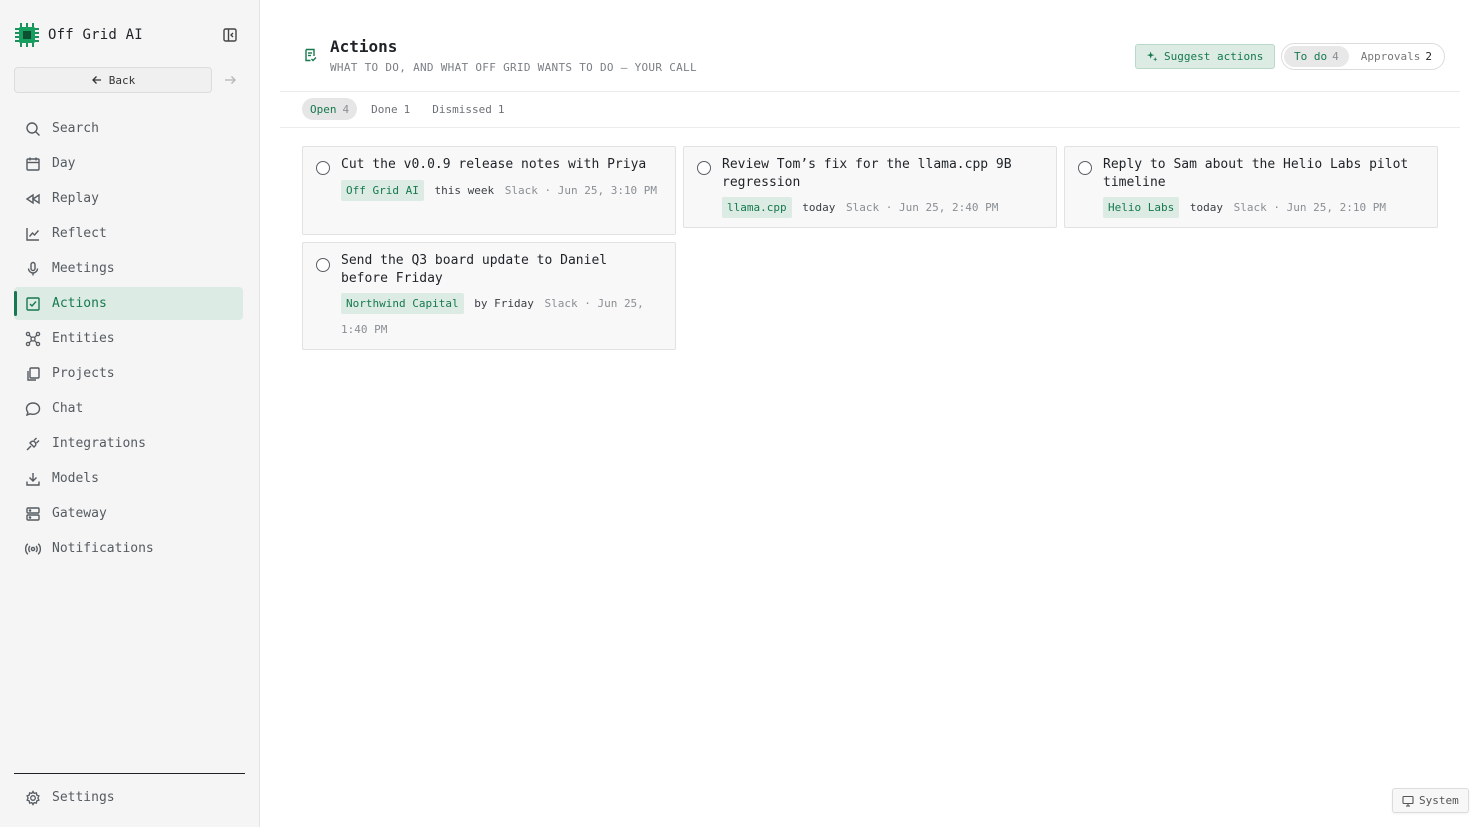 The width and height of the screenshot is (1480, 827). I want to click on sidebar-item-chat: Chat, so click(128, 408).